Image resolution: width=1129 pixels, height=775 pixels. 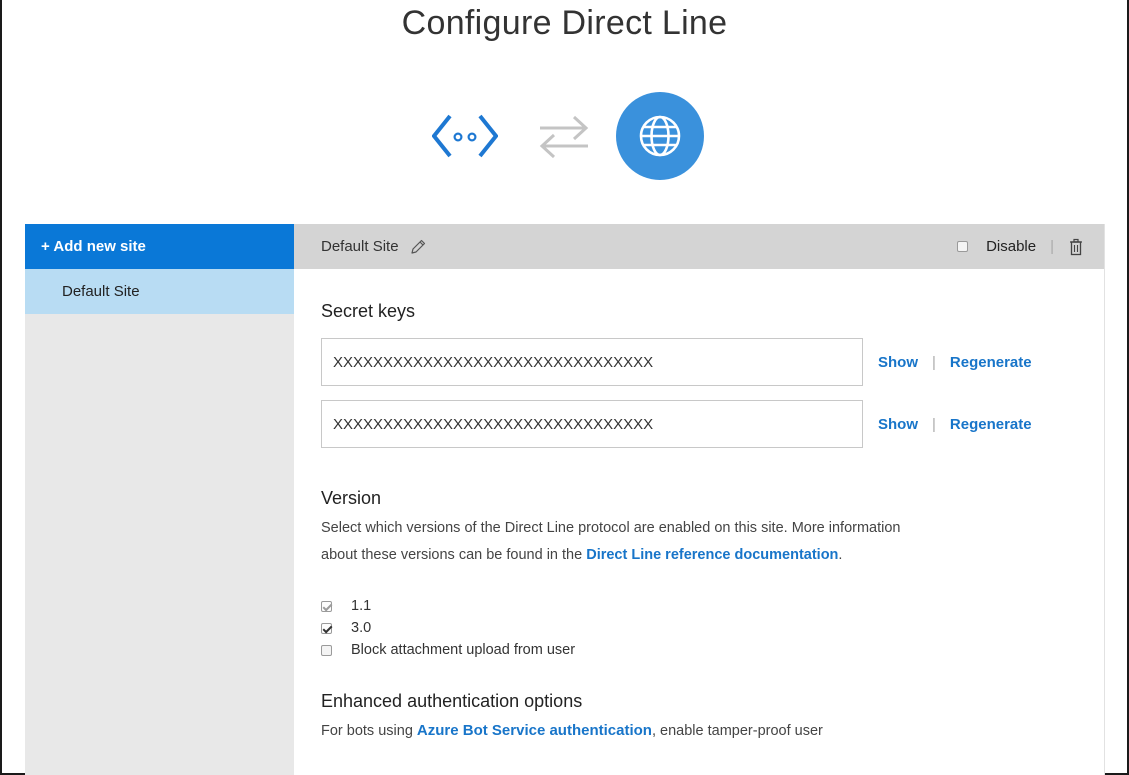 What do you see at coordinates (1011, 246) in the screenshot?
I see `disable-label: Disable` at bounding box center [1011, 246].